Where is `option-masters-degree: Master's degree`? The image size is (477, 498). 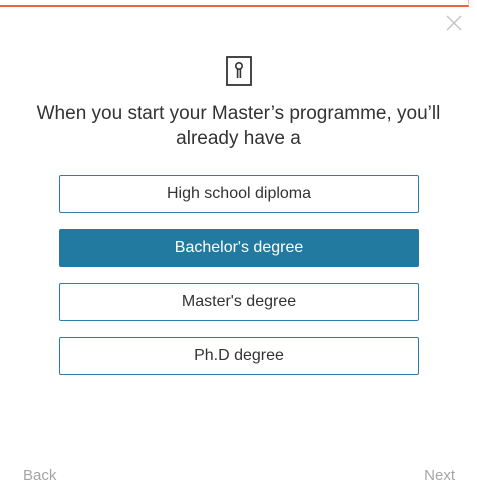
option-masters-degree: Master's degree is located at coordinates (239, 302).